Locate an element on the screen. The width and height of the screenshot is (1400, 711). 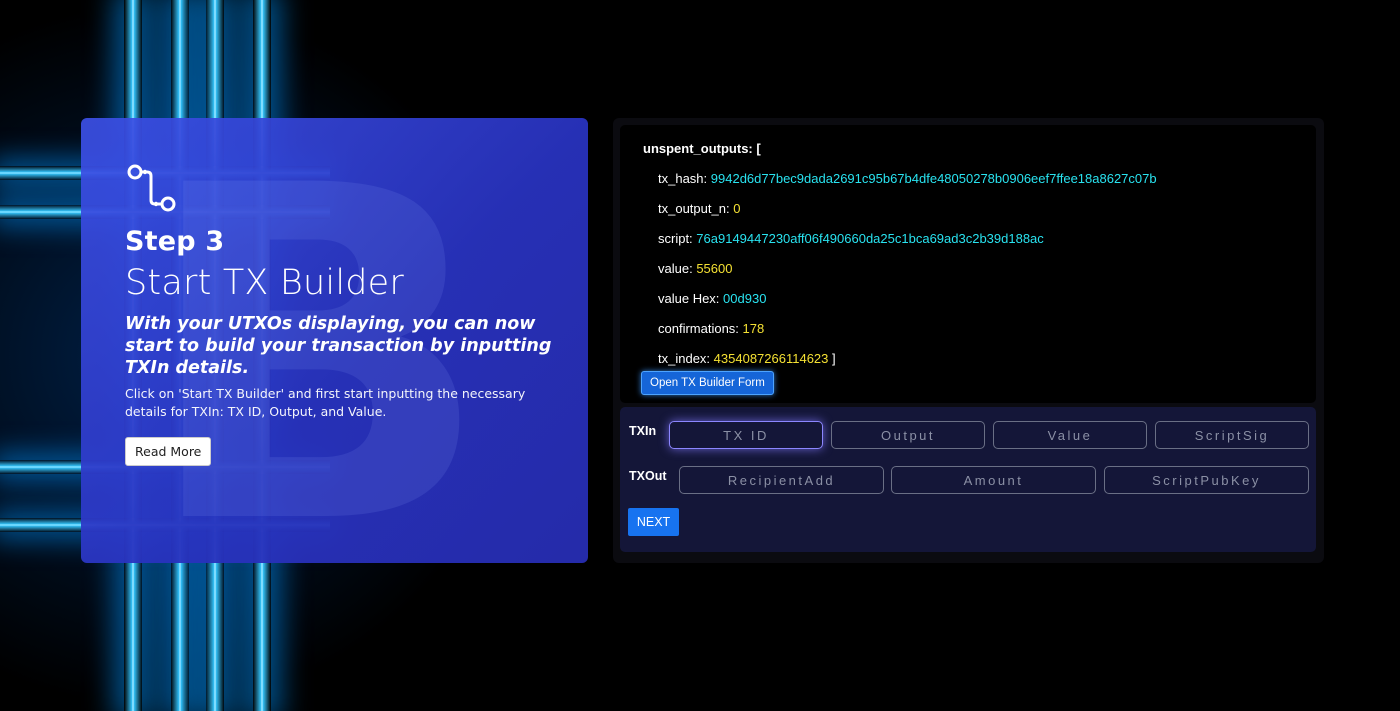
txout-label: TXOut is located at coordinates (648, 476).